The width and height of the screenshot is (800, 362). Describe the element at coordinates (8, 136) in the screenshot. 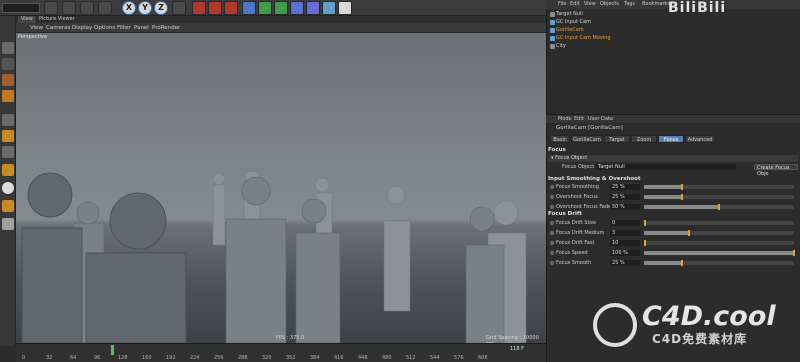

I see `edges-mode-icon` at that location.